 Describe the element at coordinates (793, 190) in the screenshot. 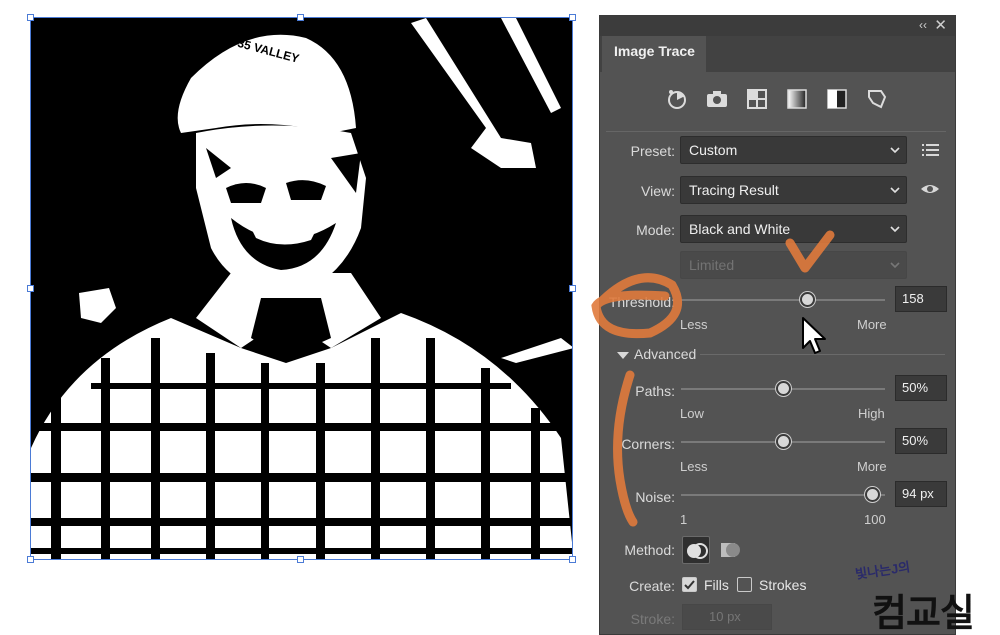

I see `view-dropdown: Tracing Result` at that location.